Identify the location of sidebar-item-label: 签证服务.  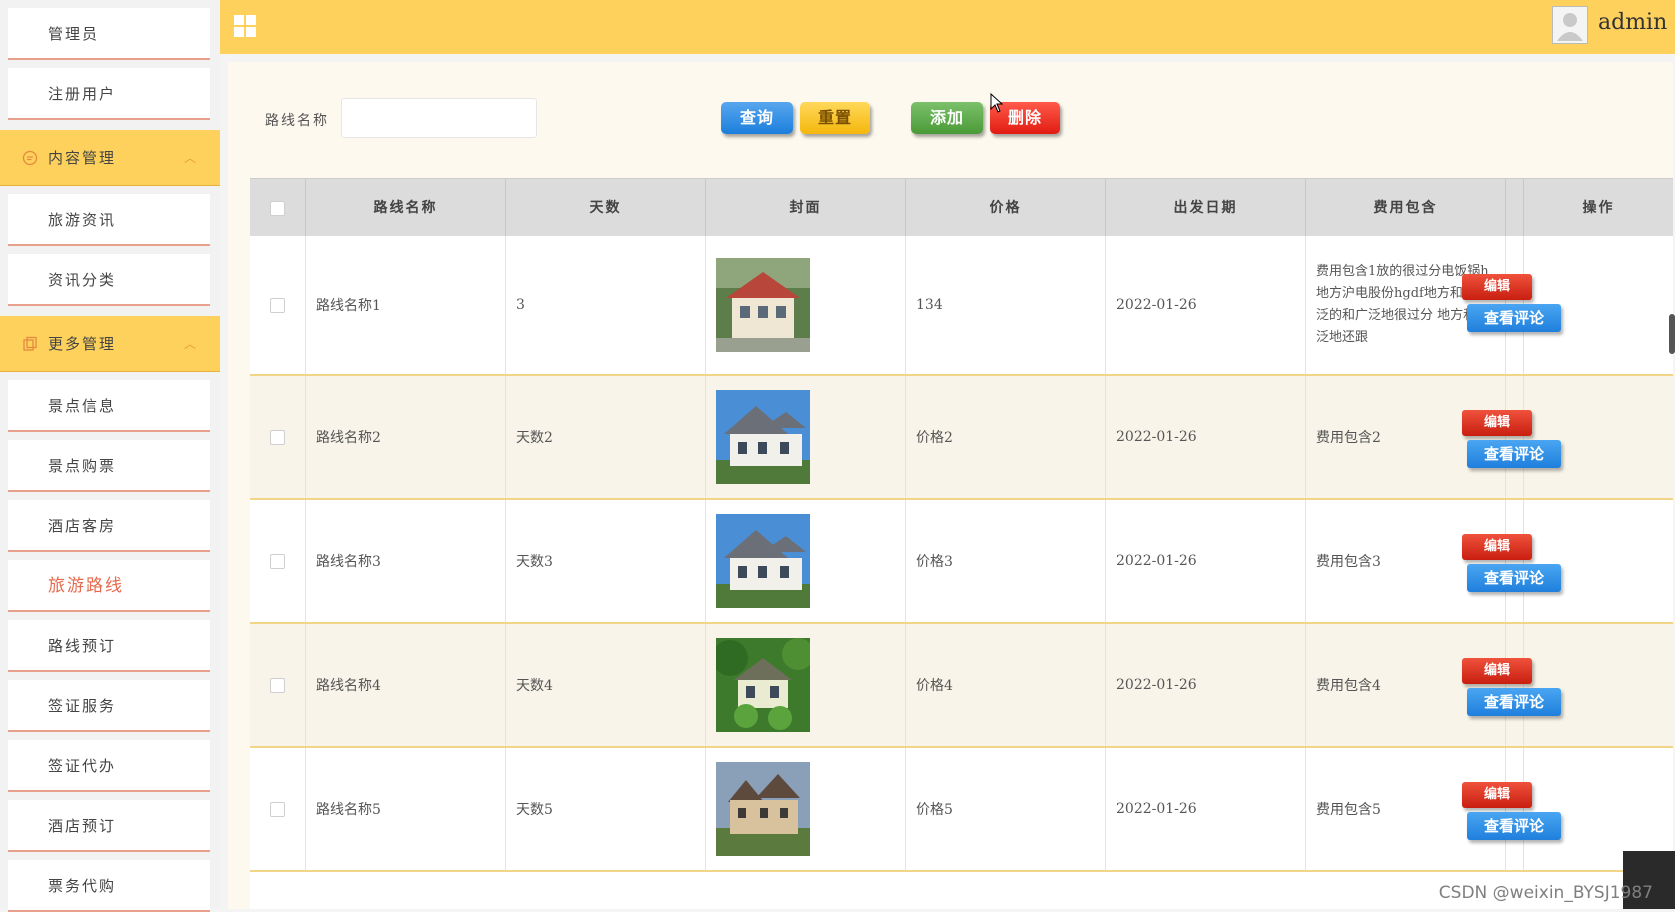
(82, 706).